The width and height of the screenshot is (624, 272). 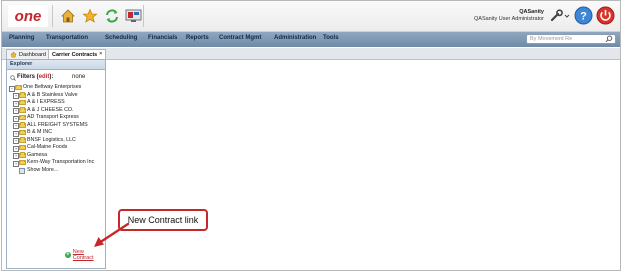 I want to click on global-search-input, so click(x=566, y=39).